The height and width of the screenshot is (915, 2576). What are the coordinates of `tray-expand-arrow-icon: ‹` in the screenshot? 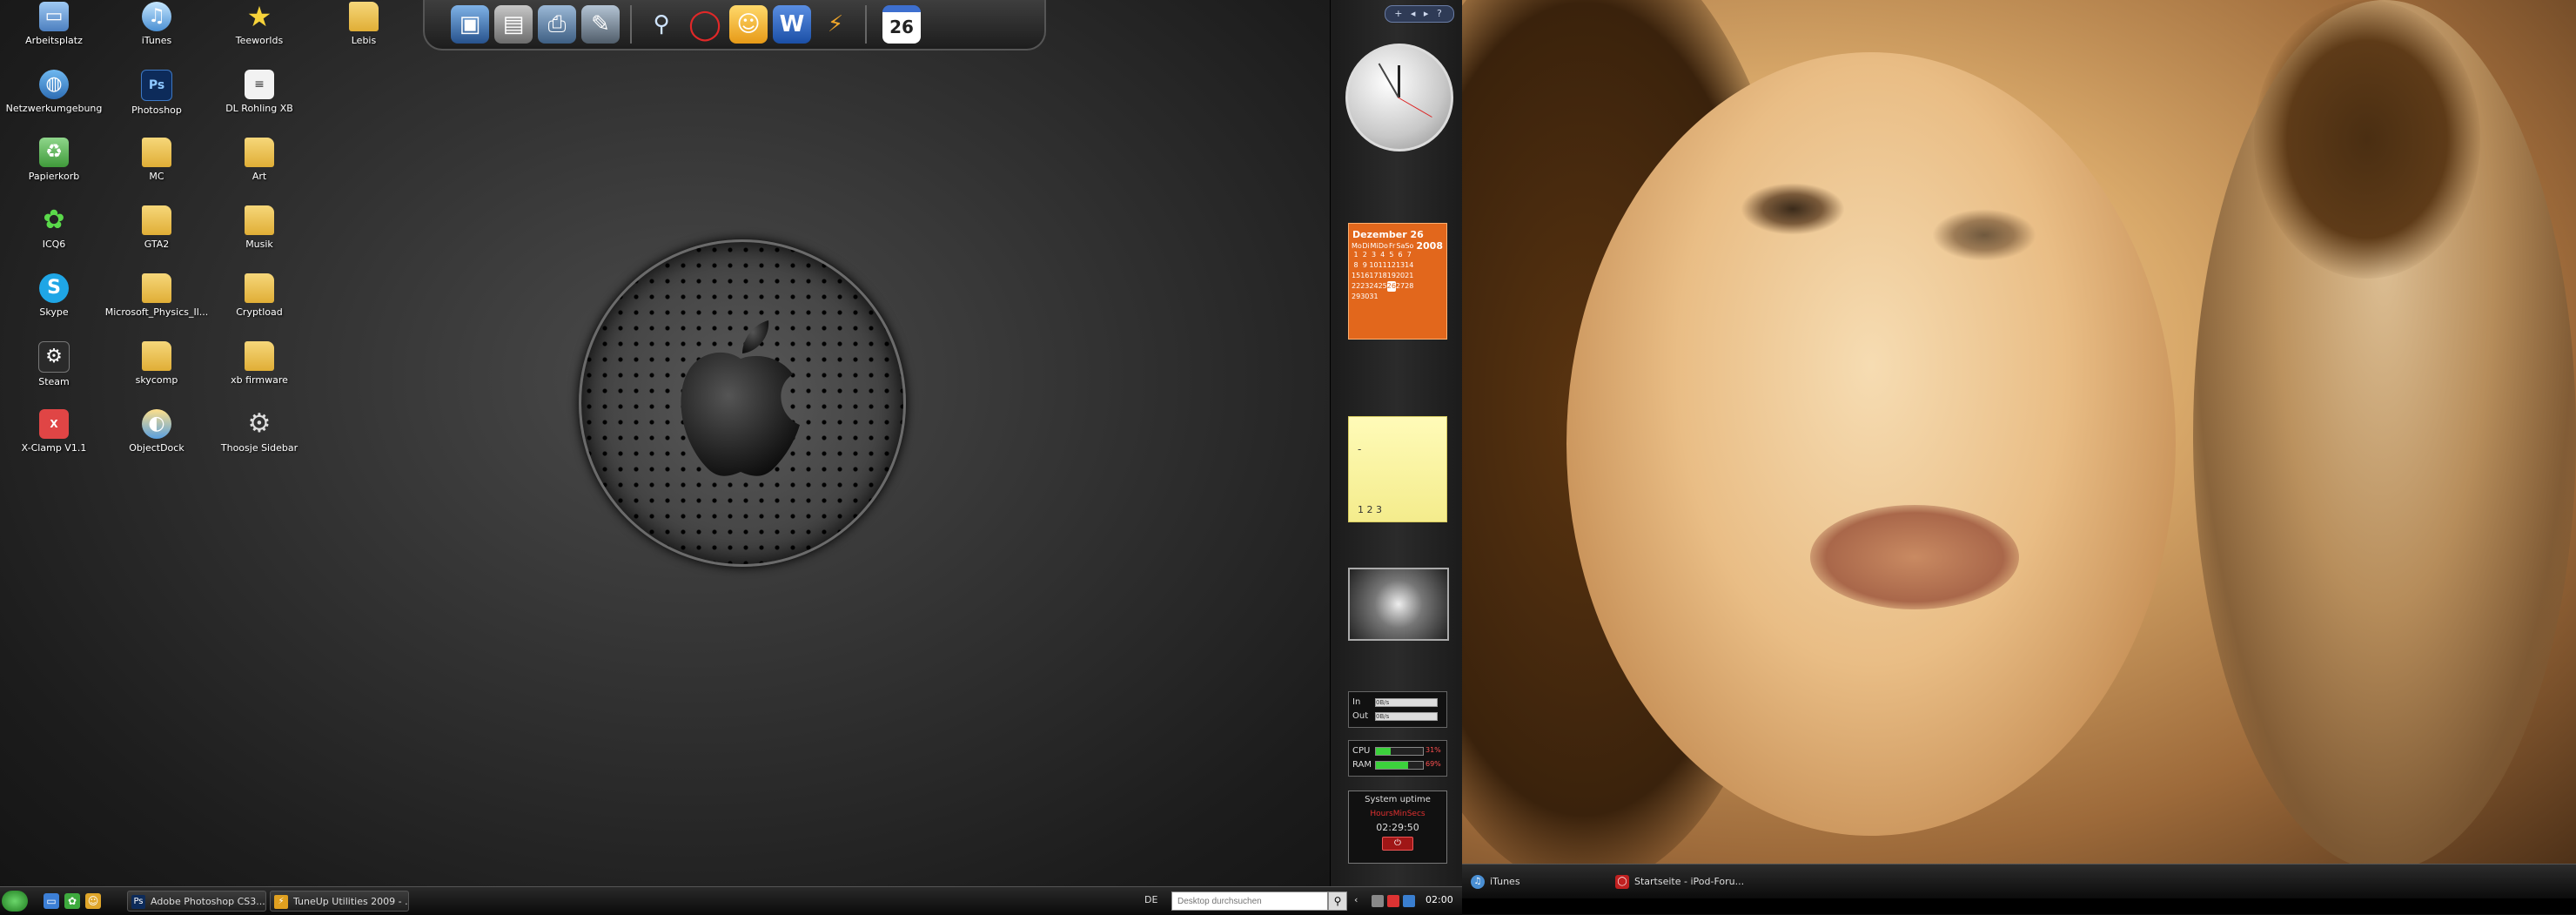 It's located at (1356, 899).